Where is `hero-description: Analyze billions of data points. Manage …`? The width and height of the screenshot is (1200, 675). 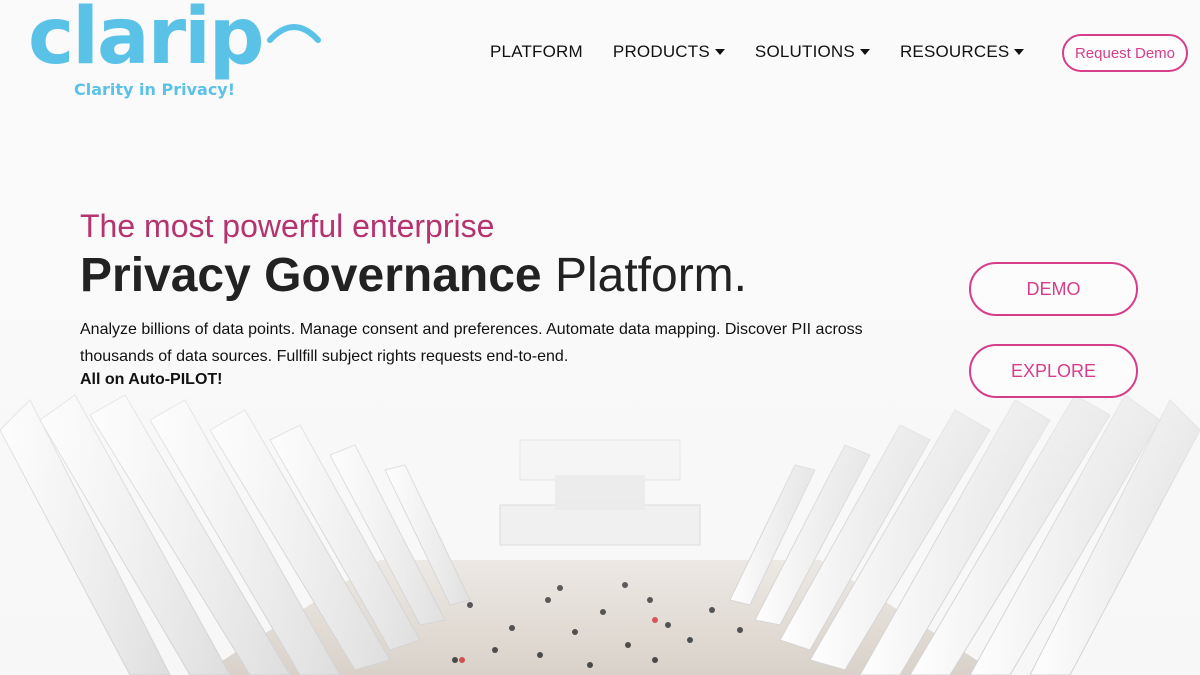 hero-description: Analyze billions of data points. Manage … is located at coordinates (471, 343).